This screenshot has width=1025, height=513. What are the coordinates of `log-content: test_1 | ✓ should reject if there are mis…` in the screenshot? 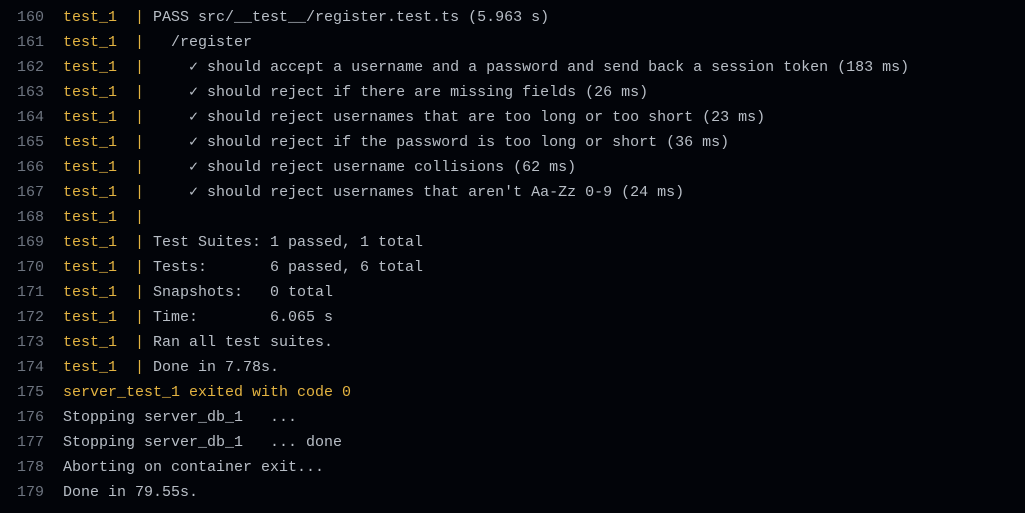 It's located at (355, 92).